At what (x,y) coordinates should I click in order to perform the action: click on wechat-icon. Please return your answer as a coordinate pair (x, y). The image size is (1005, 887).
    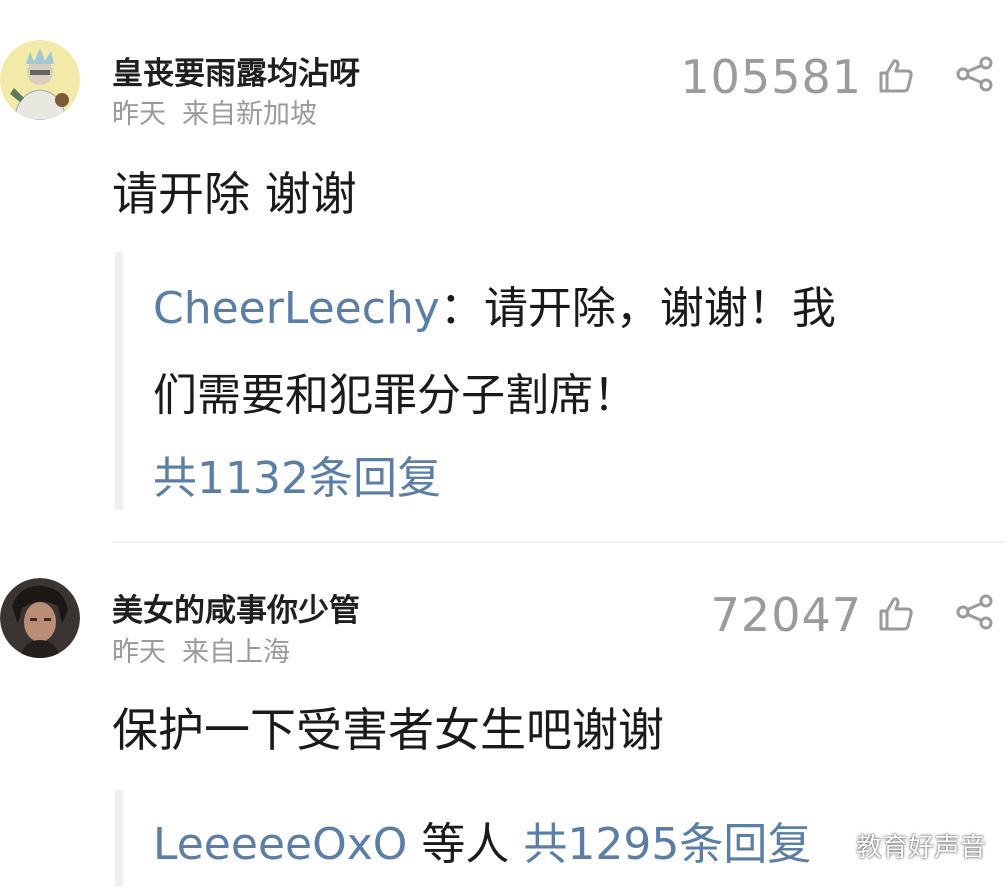
    Looking at the image, I should click on (829, 845).